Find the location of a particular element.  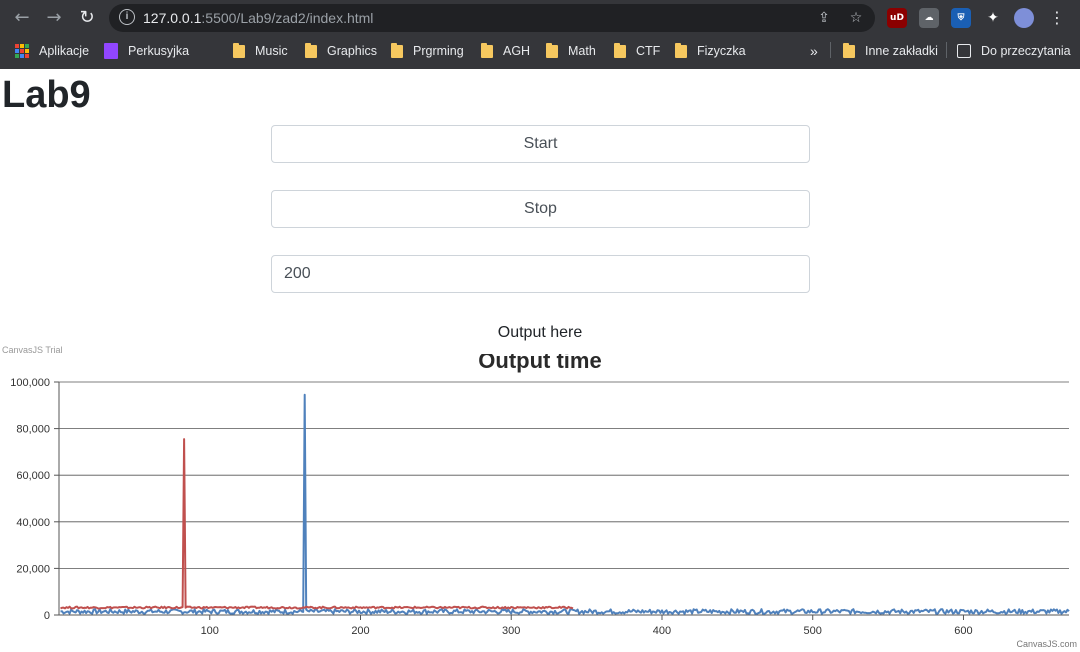

bookmark-label: Fizyczka is located at coordinates (721, 51).